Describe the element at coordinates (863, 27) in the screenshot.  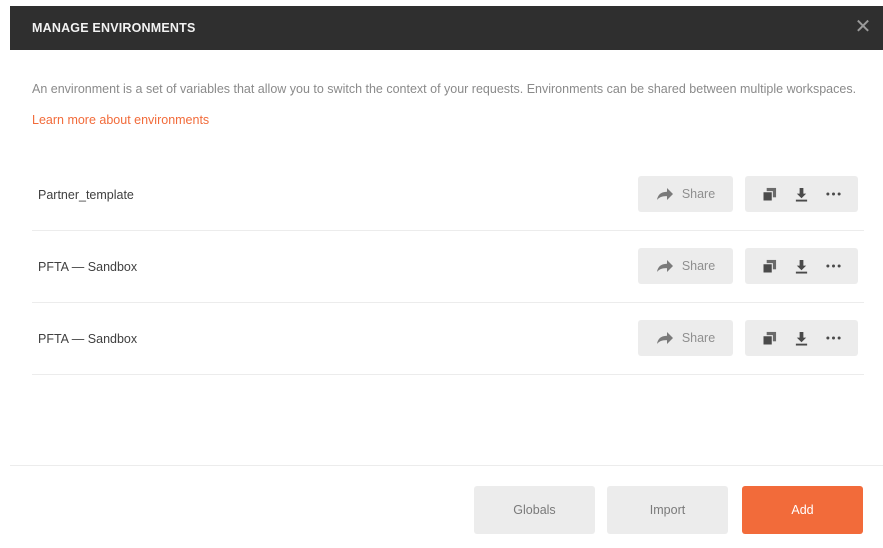
I see `close-icon: ✕` at that location.